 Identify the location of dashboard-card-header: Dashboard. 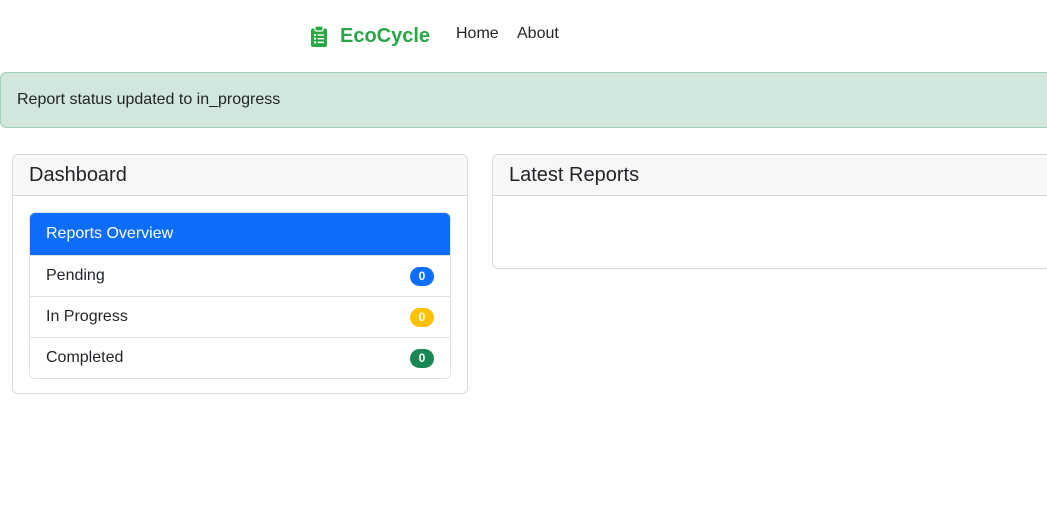
(240, 175).